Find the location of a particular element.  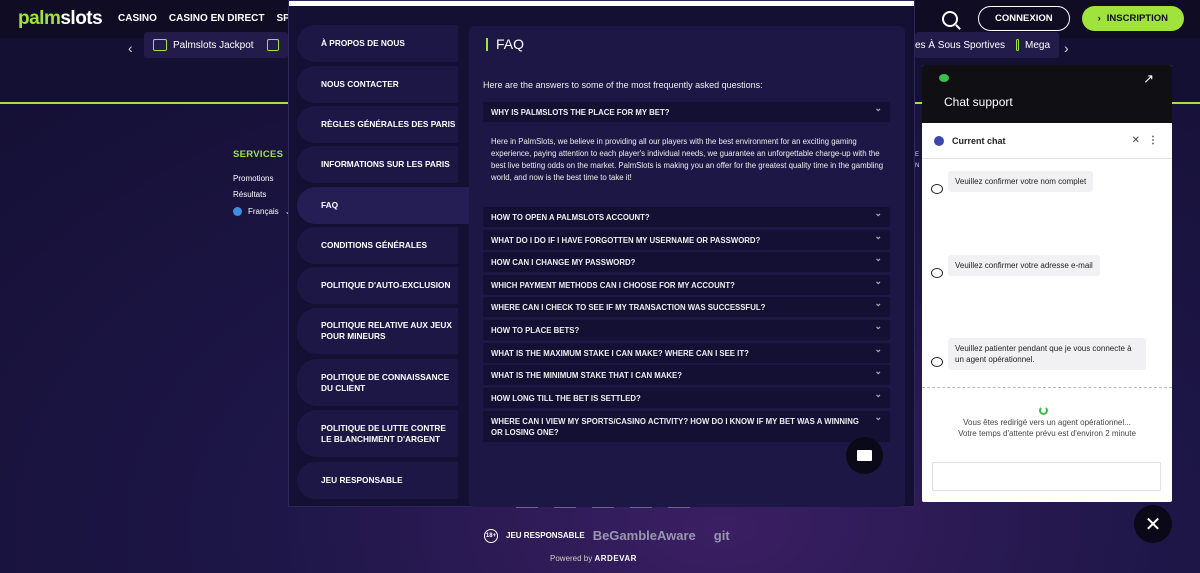

close-icon: ✕ is located at coordinates (1136, 140).